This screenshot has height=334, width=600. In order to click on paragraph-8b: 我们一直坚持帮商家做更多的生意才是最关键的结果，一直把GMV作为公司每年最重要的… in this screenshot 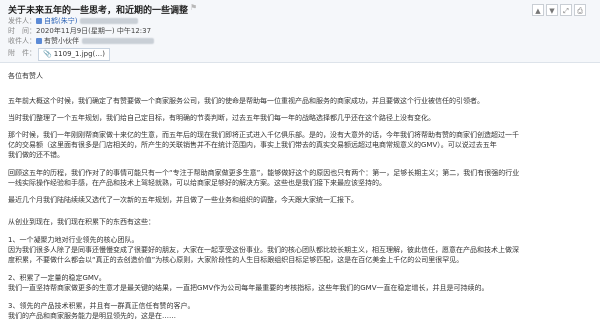, I will do `click(248, 288)`.